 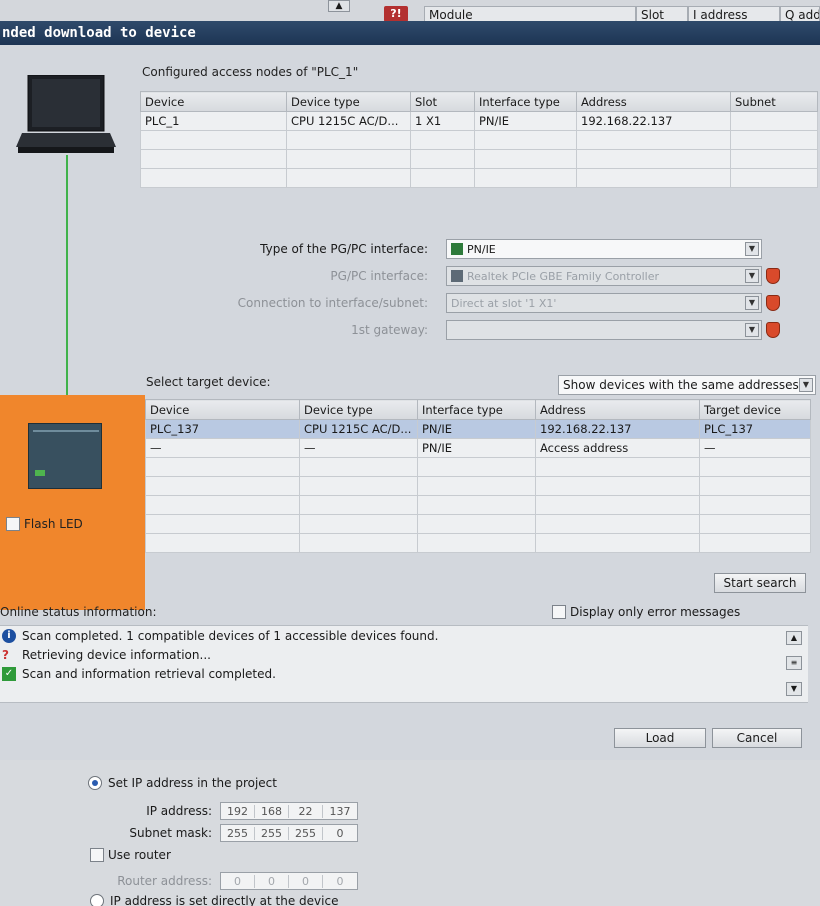 I want to click on scroll-up-button: ▲, so click(x=339, y=6).